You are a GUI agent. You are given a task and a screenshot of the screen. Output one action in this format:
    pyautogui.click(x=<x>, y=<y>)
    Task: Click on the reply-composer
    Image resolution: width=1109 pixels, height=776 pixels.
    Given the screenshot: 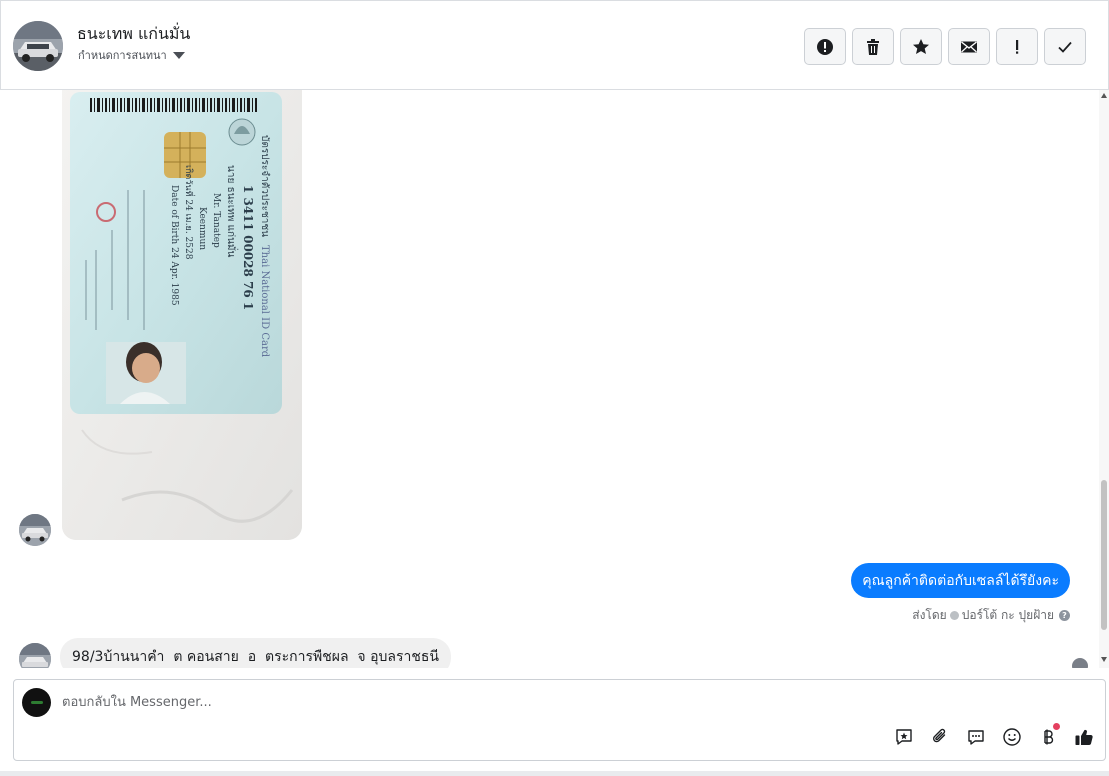 What is the action you would take?
    pyautogui.click(x=559, y=720)
    